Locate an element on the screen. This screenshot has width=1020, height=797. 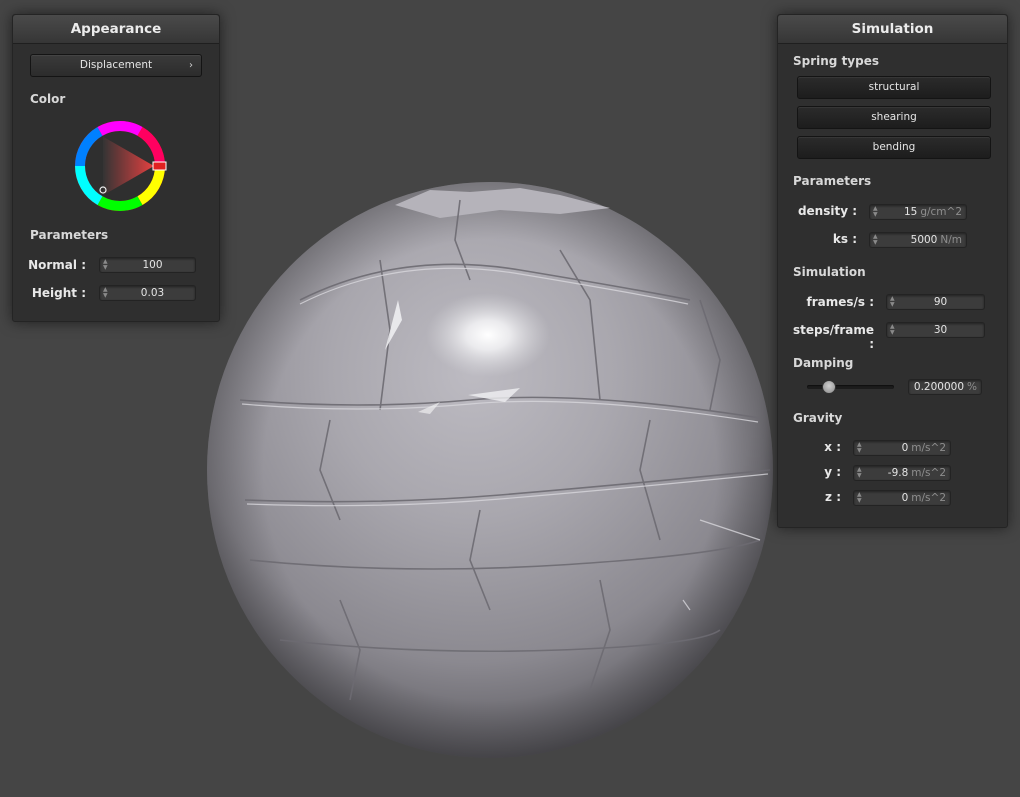
spring-types-label: Spring types is located at coordinates (836, 61).